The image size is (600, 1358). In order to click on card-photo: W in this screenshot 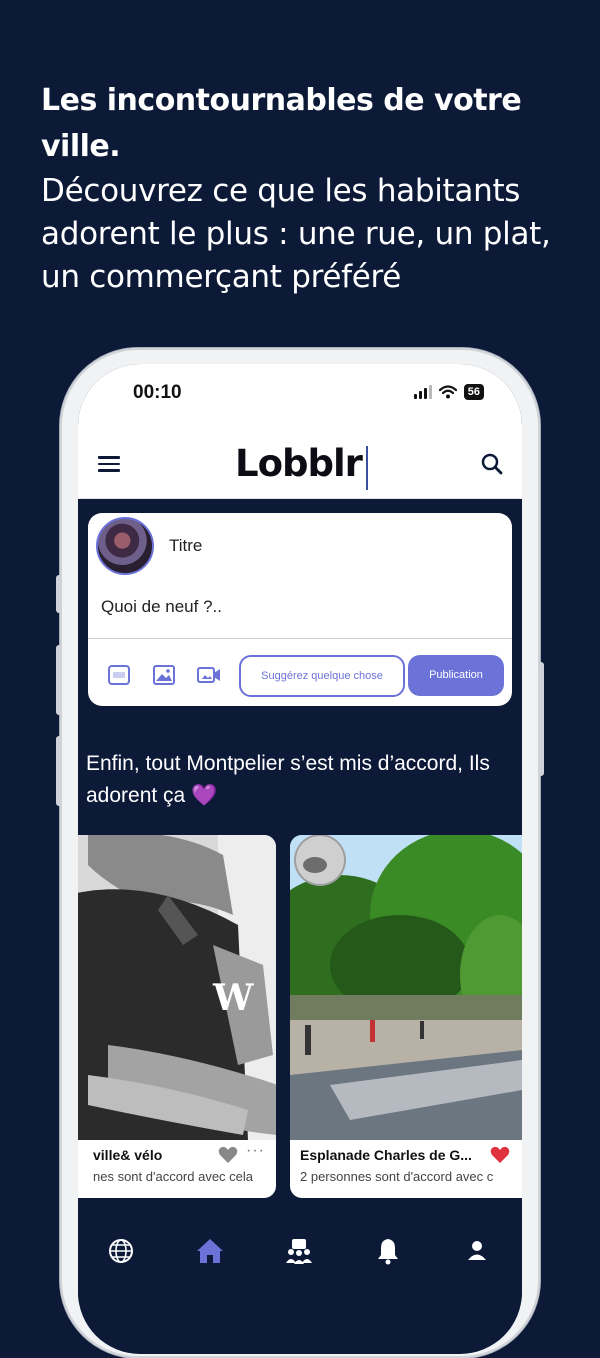, I will do `click(177, 987)`.